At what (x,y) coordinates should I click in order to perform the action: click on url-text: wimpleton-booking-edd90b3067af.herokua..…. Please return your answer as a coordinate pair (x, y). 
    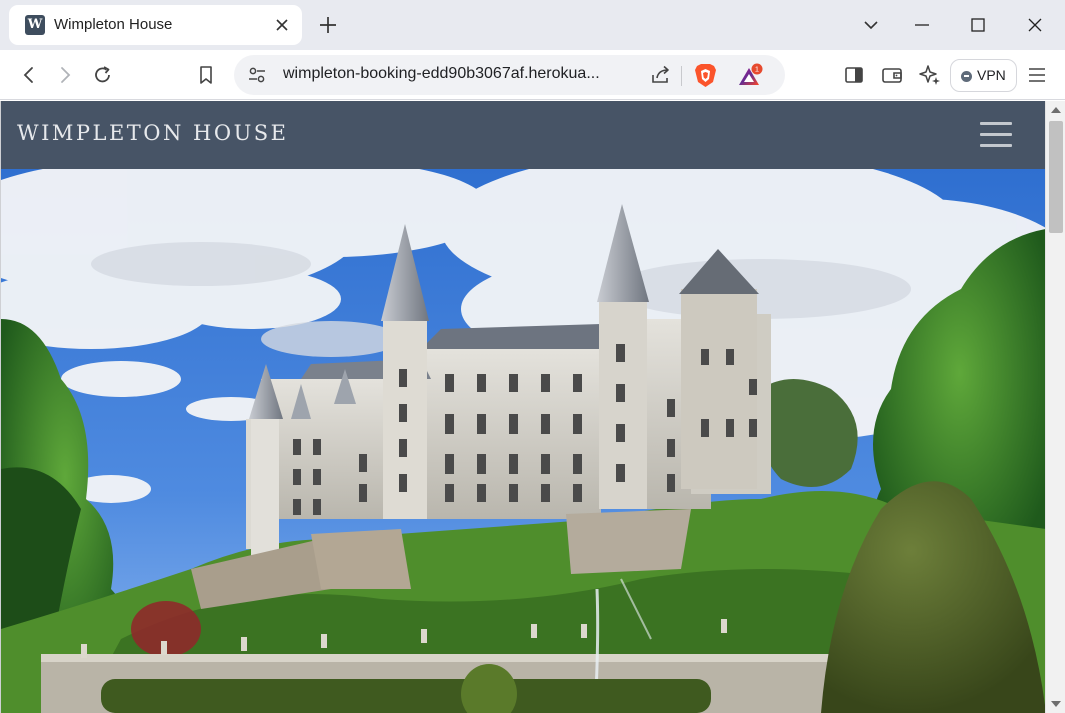
    Looking at the image, I should click on (441, 74).